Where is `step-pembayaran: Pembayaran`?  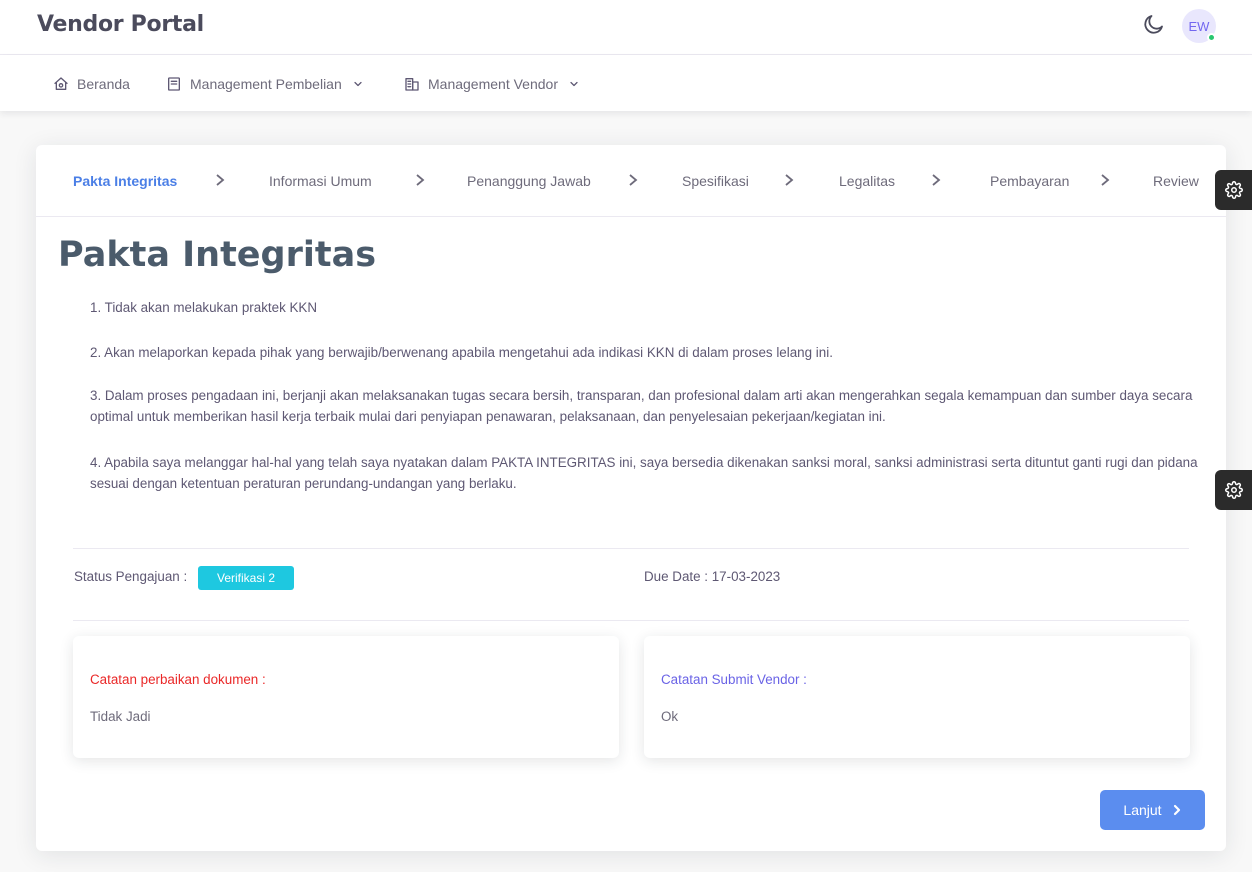
step-pembayaran: Pembayaran is located at coordinates (1029, 181).